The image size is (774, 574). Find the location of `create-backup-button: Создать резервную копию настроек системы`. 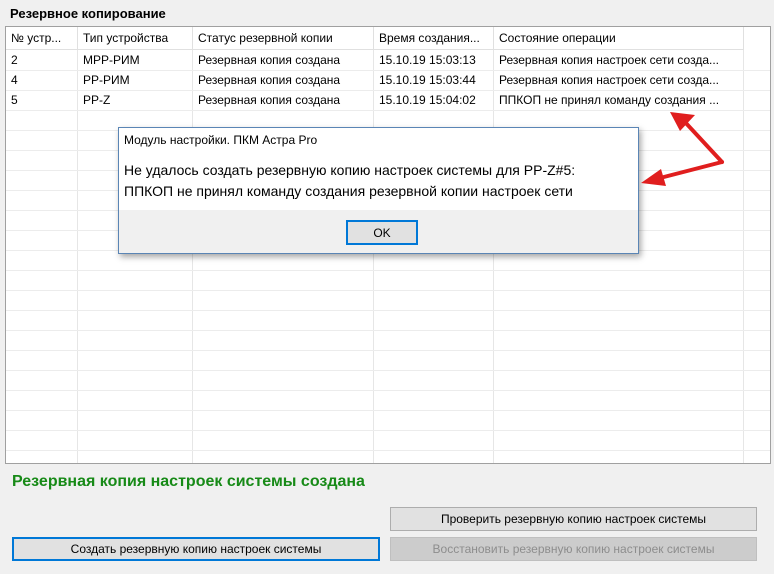

create-backup-button: Создать резервную копию настроек системы is located at coordinates (196, 549).